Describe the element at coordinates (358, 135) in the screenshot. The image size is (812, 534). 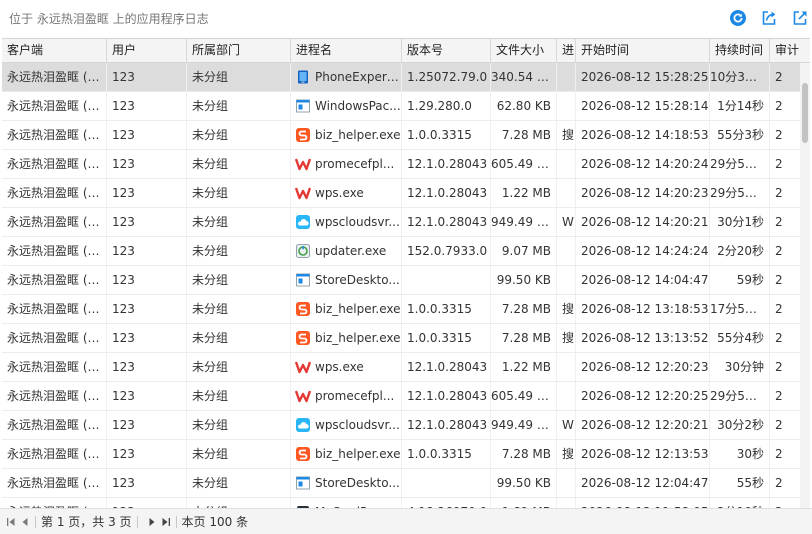
I see `process-name: biz_helper.exe` at that location.